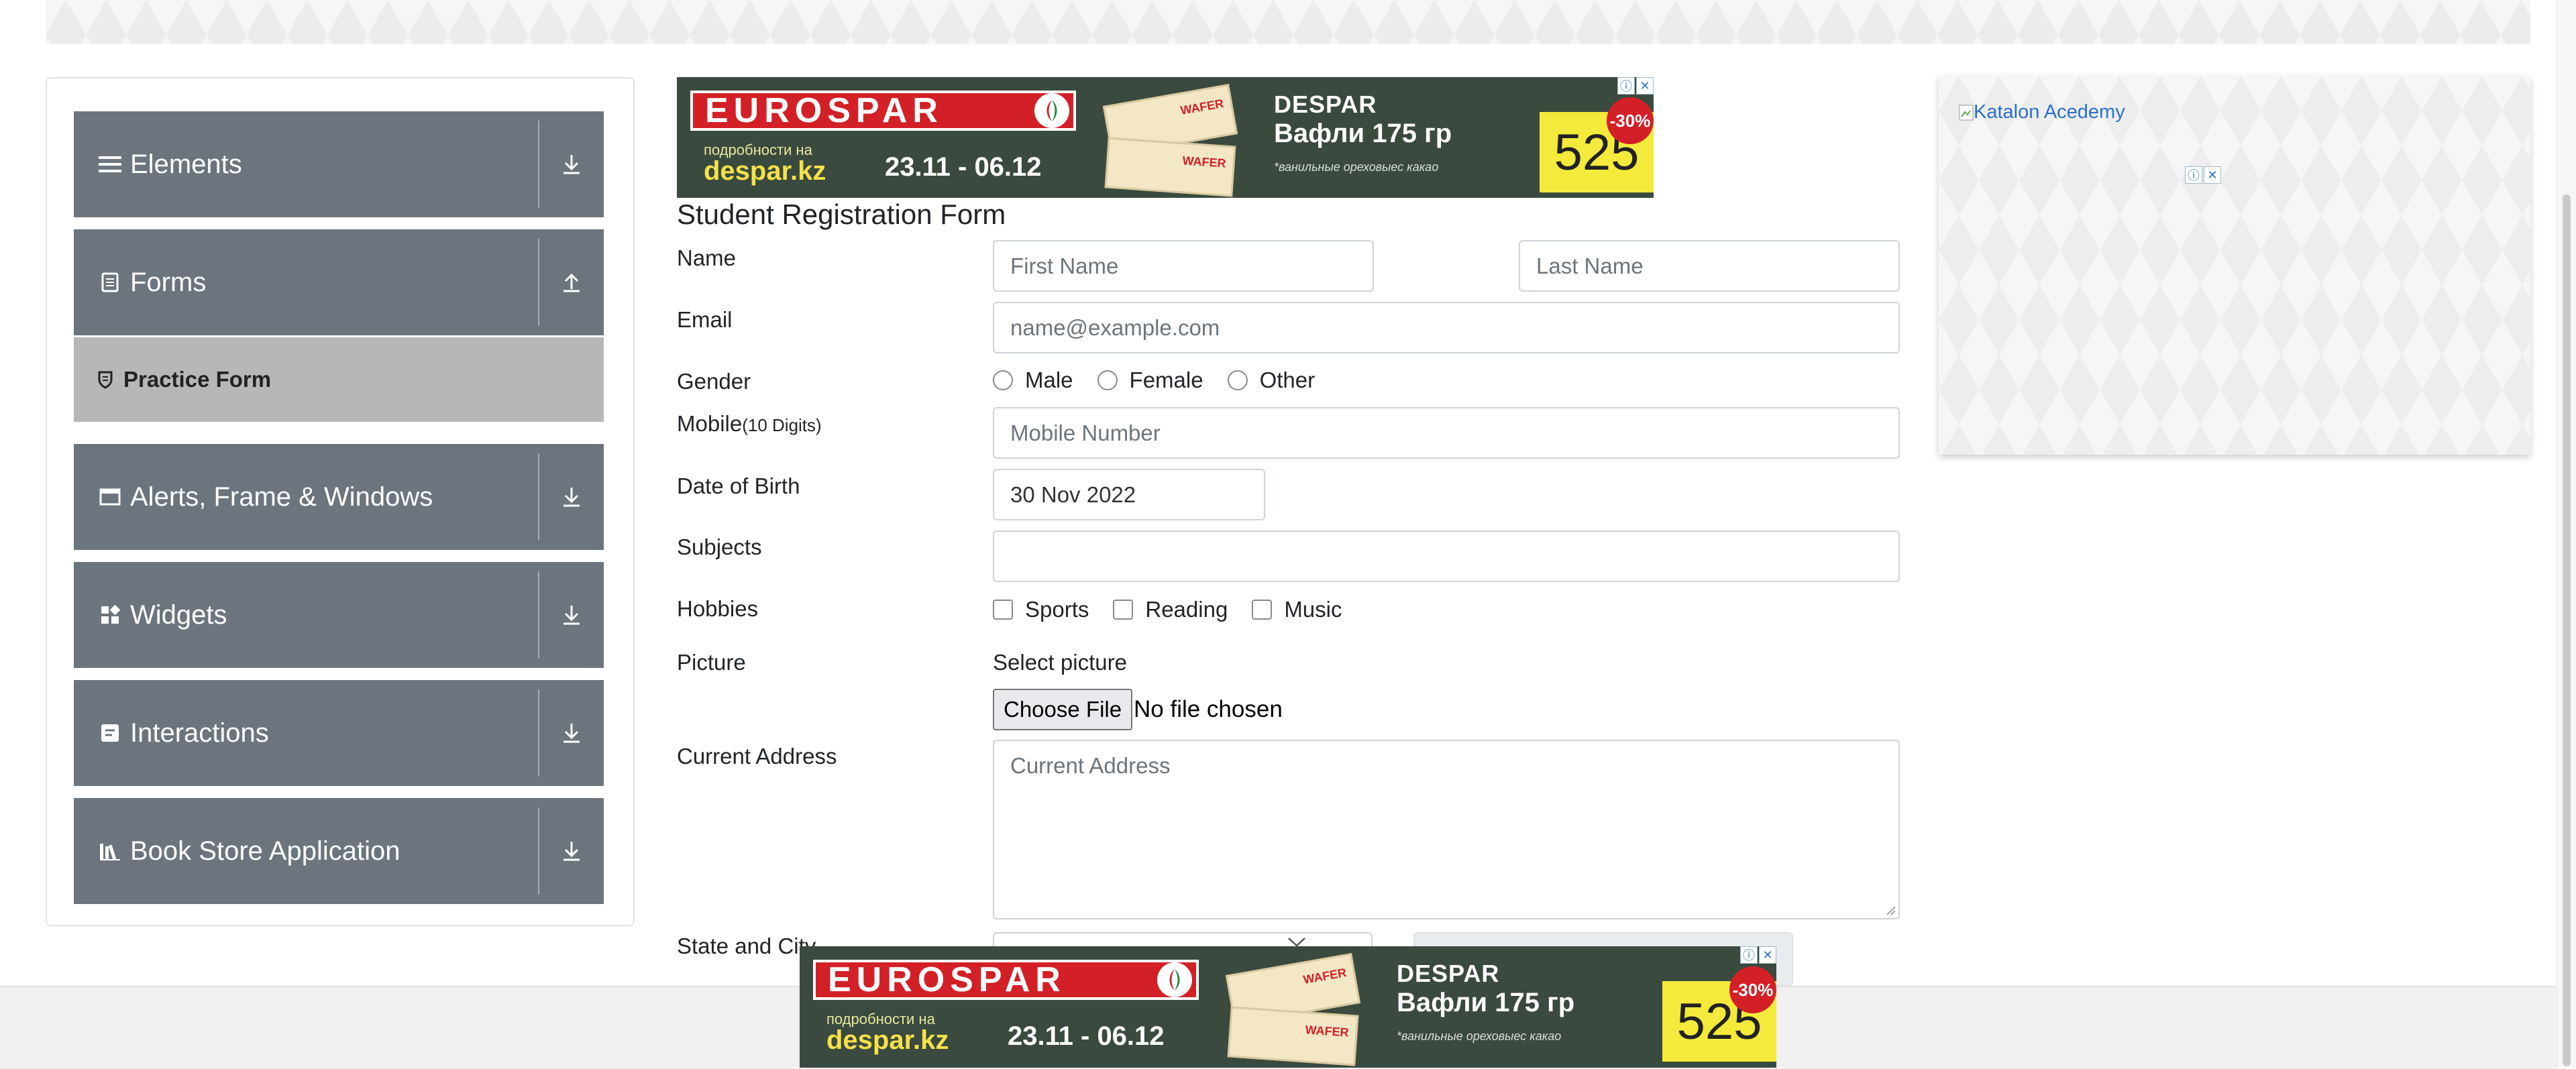  I want to click on menu-icon, so click(110, 165).